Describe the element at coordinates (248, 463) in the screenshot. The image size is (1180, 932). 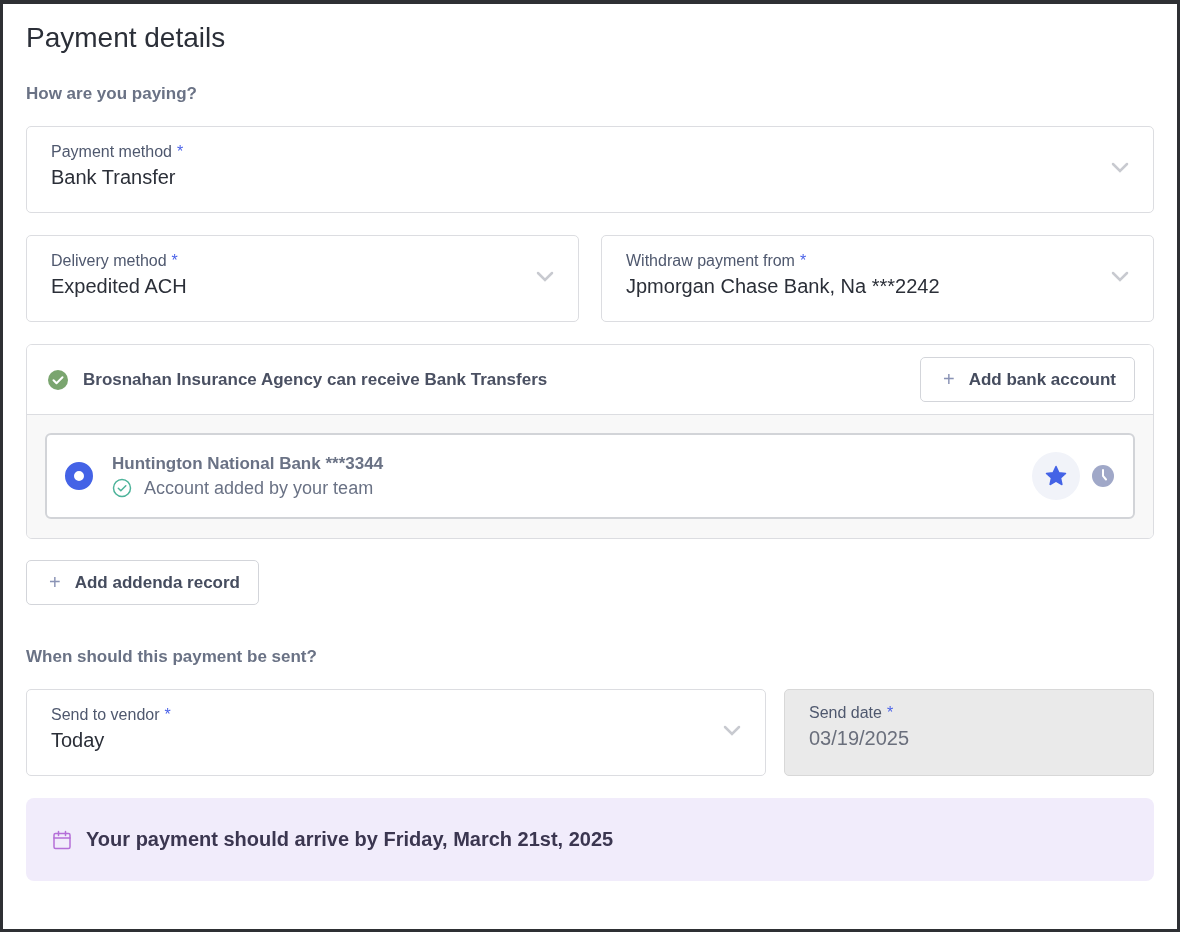
I see `account-name: Huntington National Bank ***3344` at that location.